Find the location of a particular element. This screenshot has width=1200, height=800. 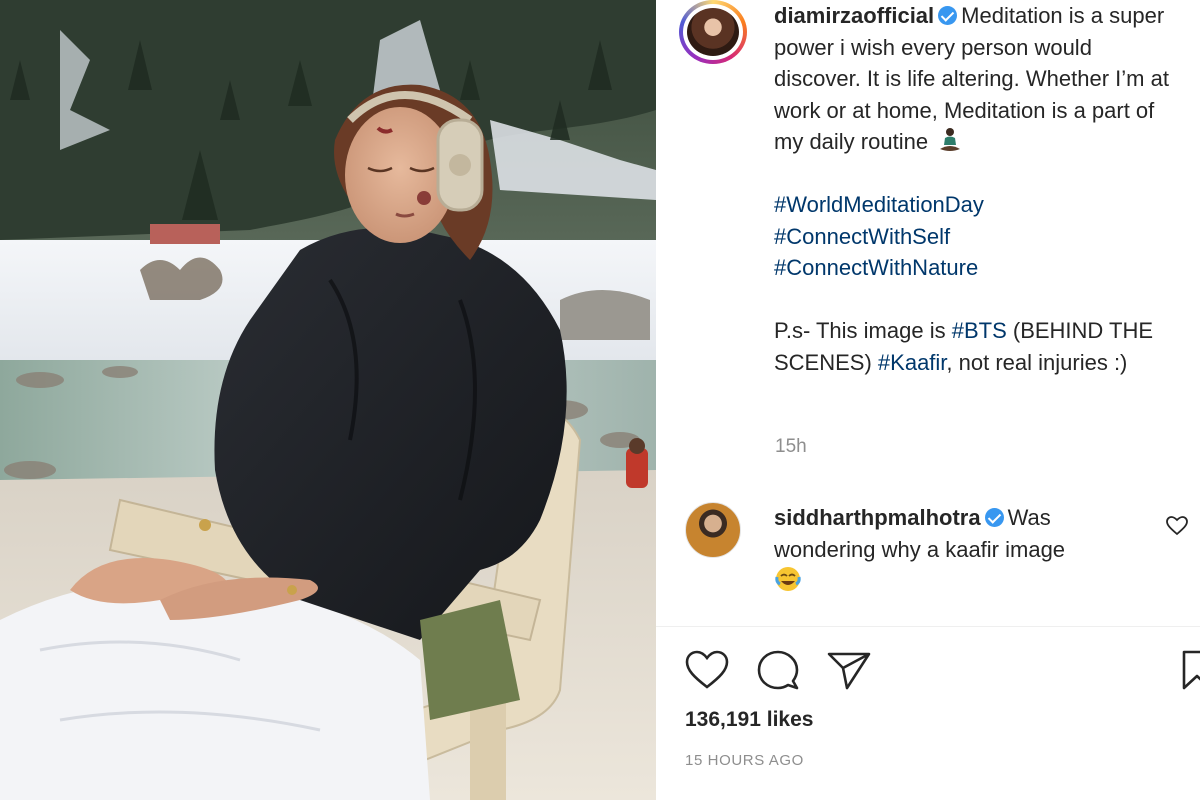

likes-count: 136,191 likes is located at coordinates (749, 720).